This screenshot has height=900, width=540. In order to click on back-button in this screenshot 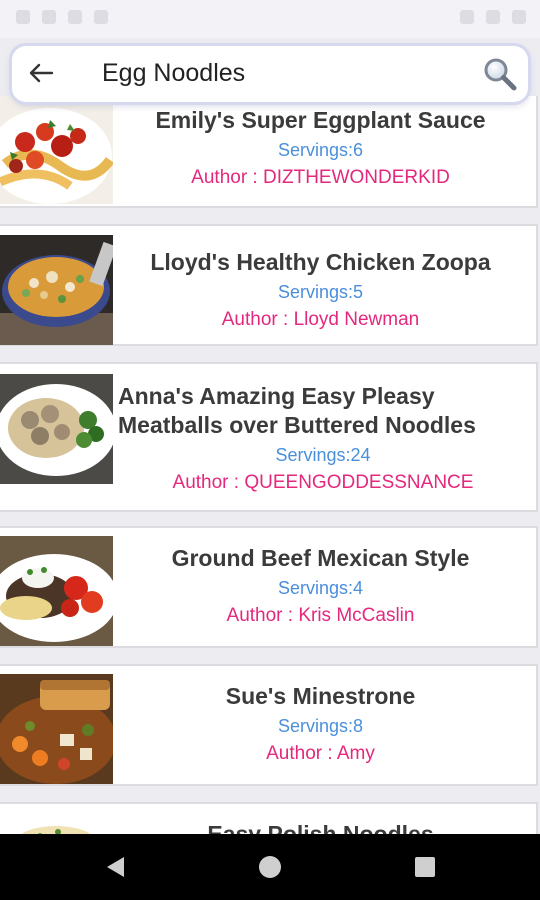, I will do `click(41, 73)`.